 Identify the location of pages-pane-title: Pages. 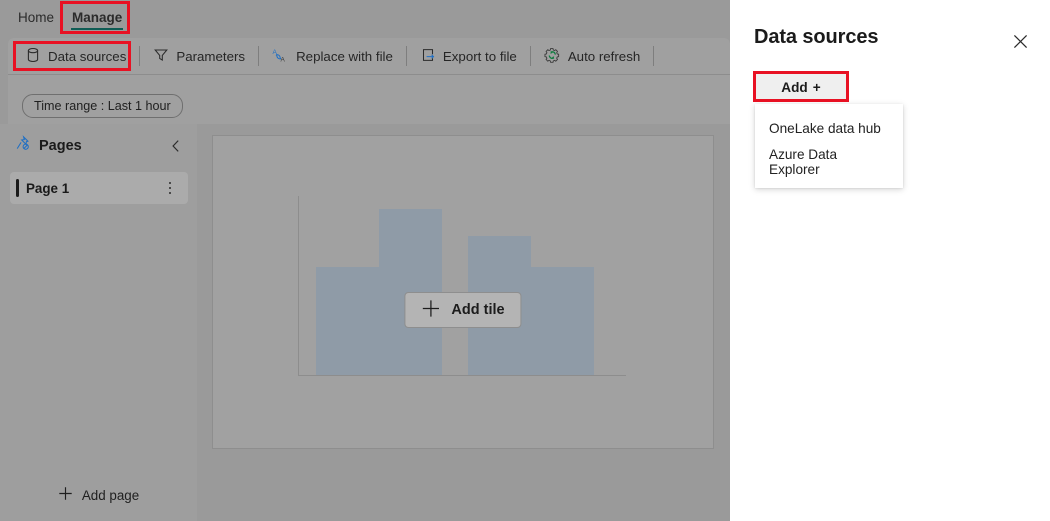
(60, 146).